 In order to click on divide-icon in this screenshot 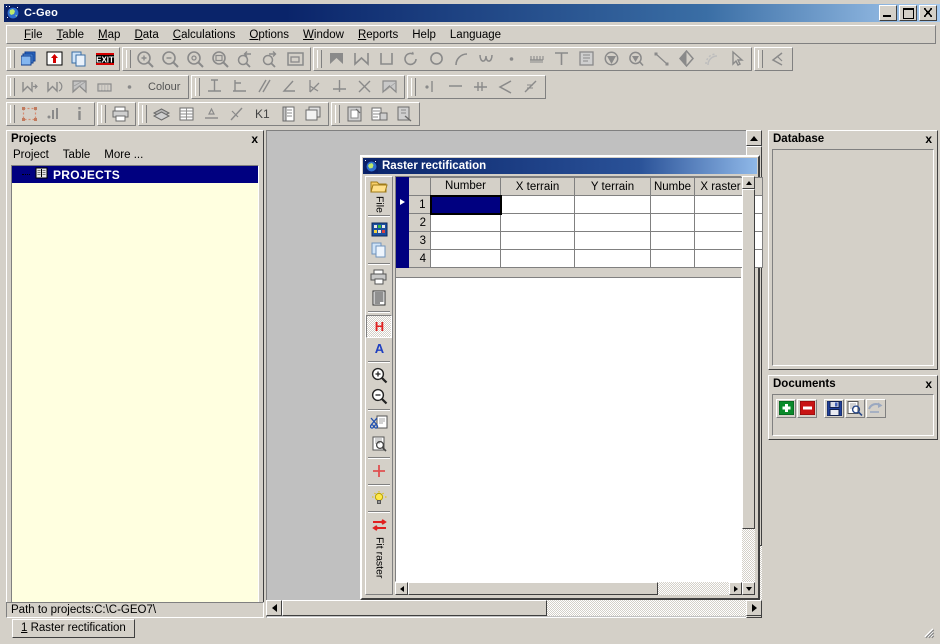, I will do `click(480, 87)`.